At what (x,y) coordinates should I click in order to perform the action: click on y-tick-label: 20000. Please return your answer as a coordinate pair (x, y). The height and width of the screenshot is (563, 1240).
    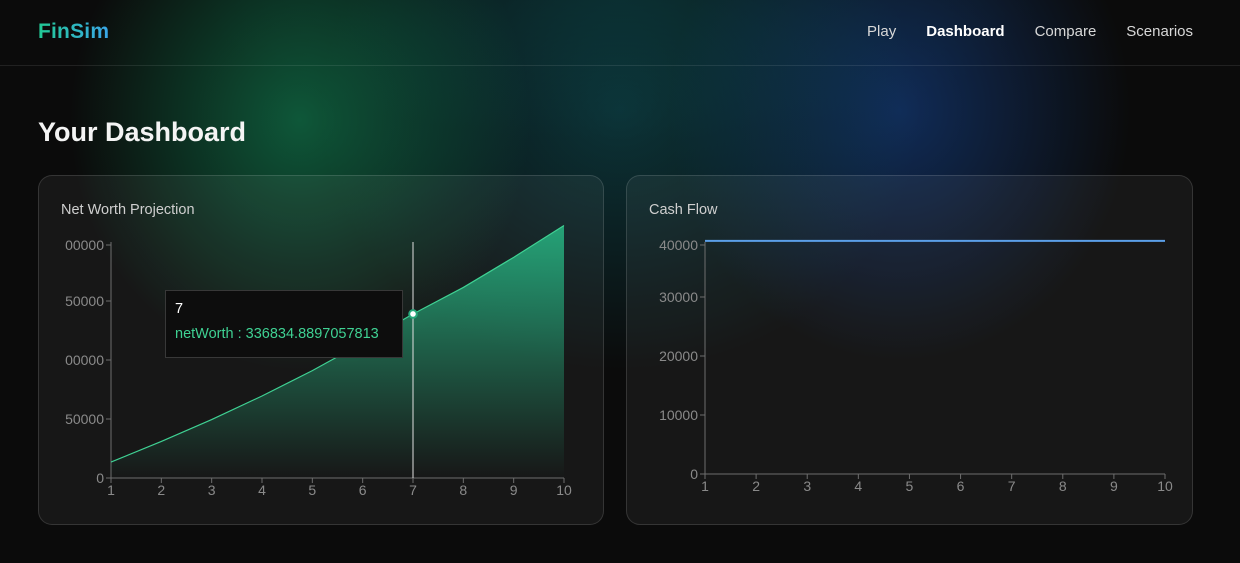
    Looking at the image, I should click on (678, 356).